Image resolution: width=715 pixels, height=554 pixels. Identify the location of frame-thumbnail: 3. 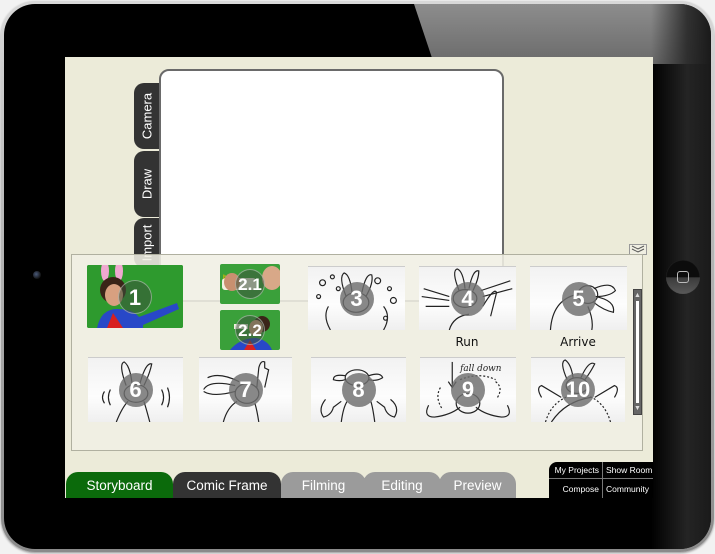
(356, 298).